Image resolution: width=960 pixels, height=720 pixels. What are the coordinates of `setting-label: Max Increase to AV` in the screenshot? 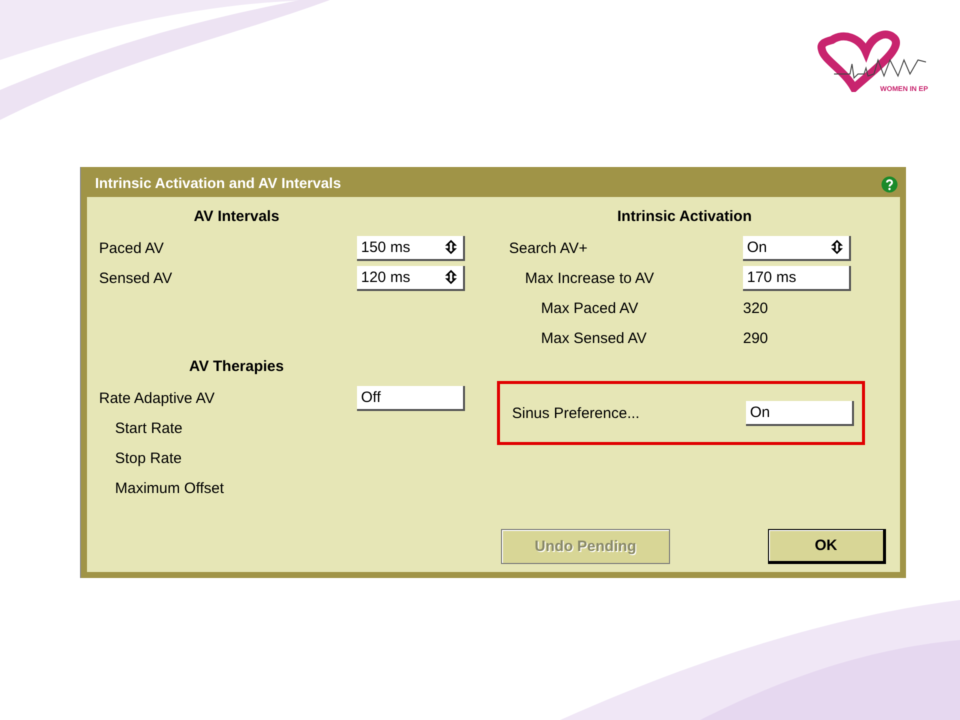 It's located at (589, 278).